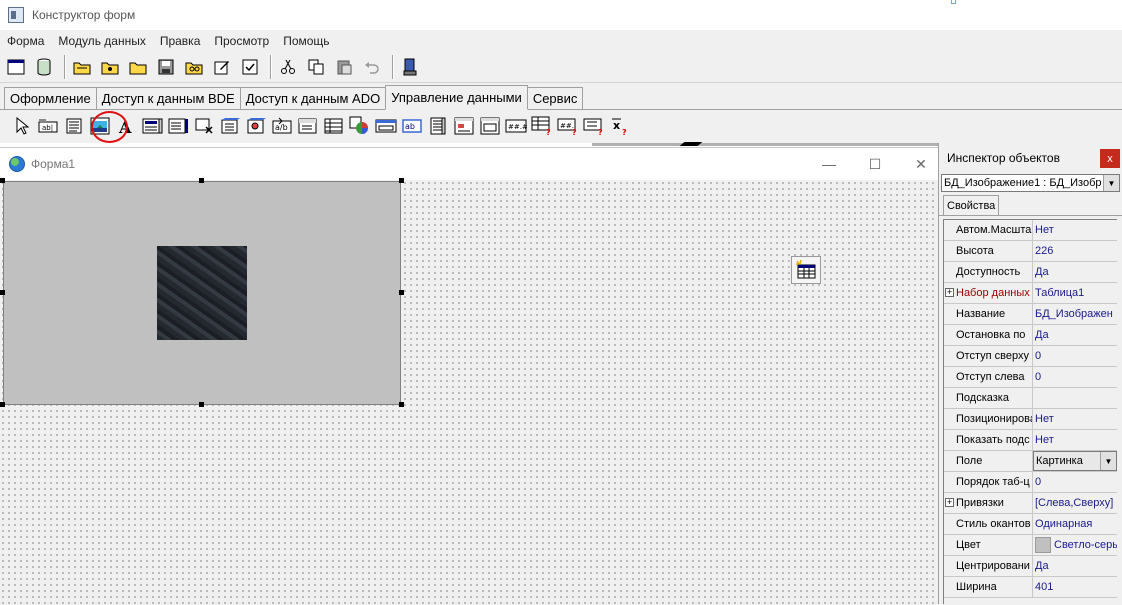 Image resolution: width=1122 pixels, height=605 pixels. I want to click on property-value: Светло-серы, so click(1075, 545).